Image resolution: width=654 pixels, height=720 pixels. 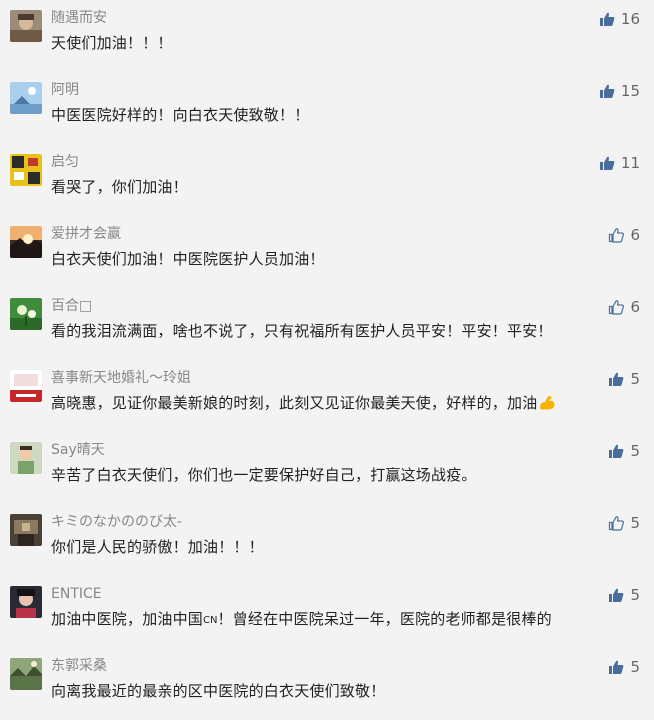 I want to click on flexed-biceps-icon, so click(x=547, y=403).